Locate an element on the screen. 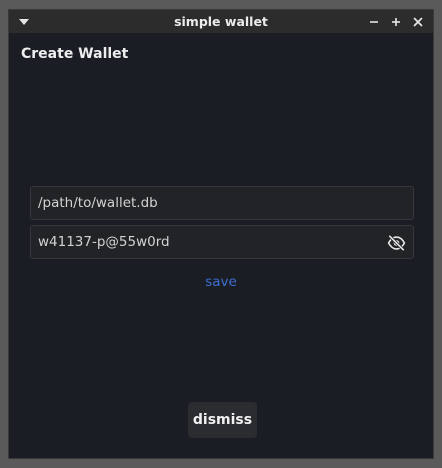 The height and width of the screenshot is (468, 442). close-button is located at coordinates (418, 21).